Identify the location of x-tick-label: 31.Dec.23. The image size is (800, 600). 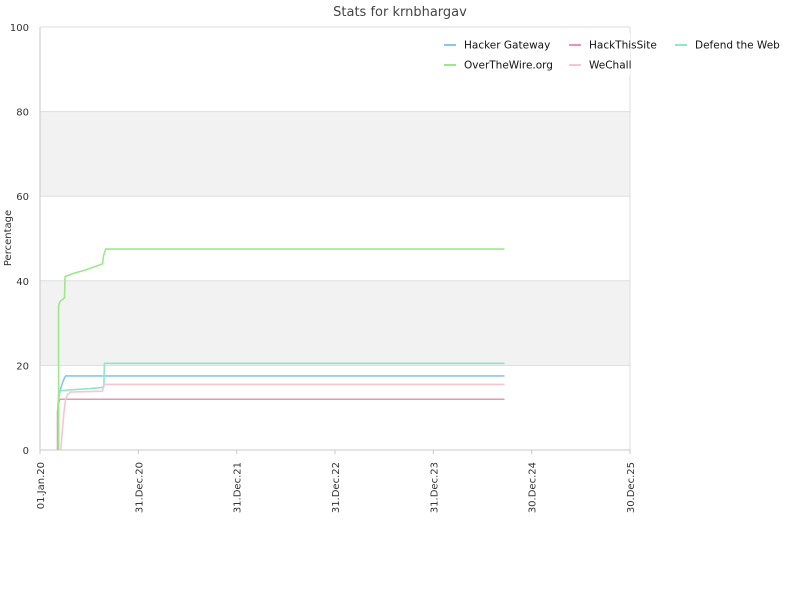
(434, 487).